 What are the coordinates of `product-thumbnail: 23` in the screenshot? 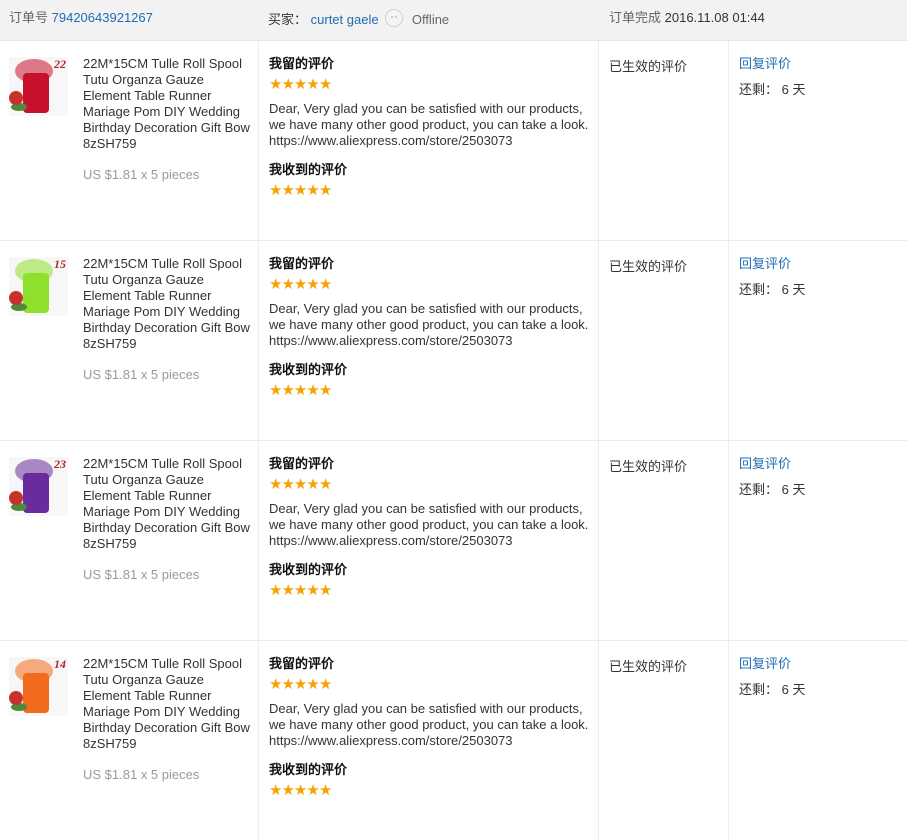 It's located at (38, 486).